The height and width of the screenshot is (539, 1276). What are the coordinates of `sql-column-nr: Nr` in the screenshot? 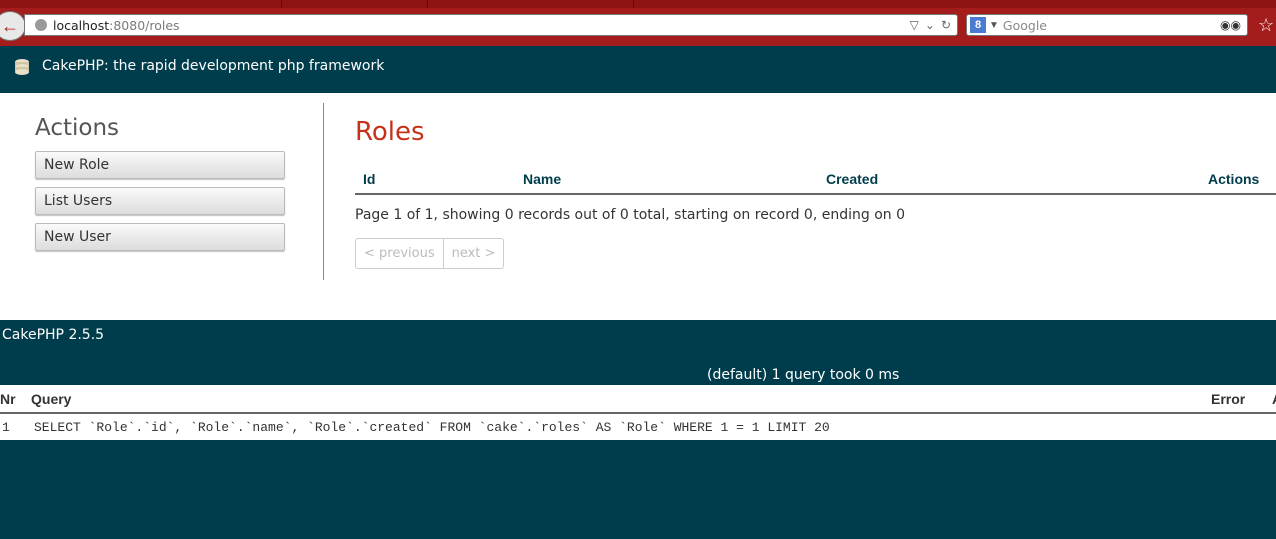 It's located at (8, 399).